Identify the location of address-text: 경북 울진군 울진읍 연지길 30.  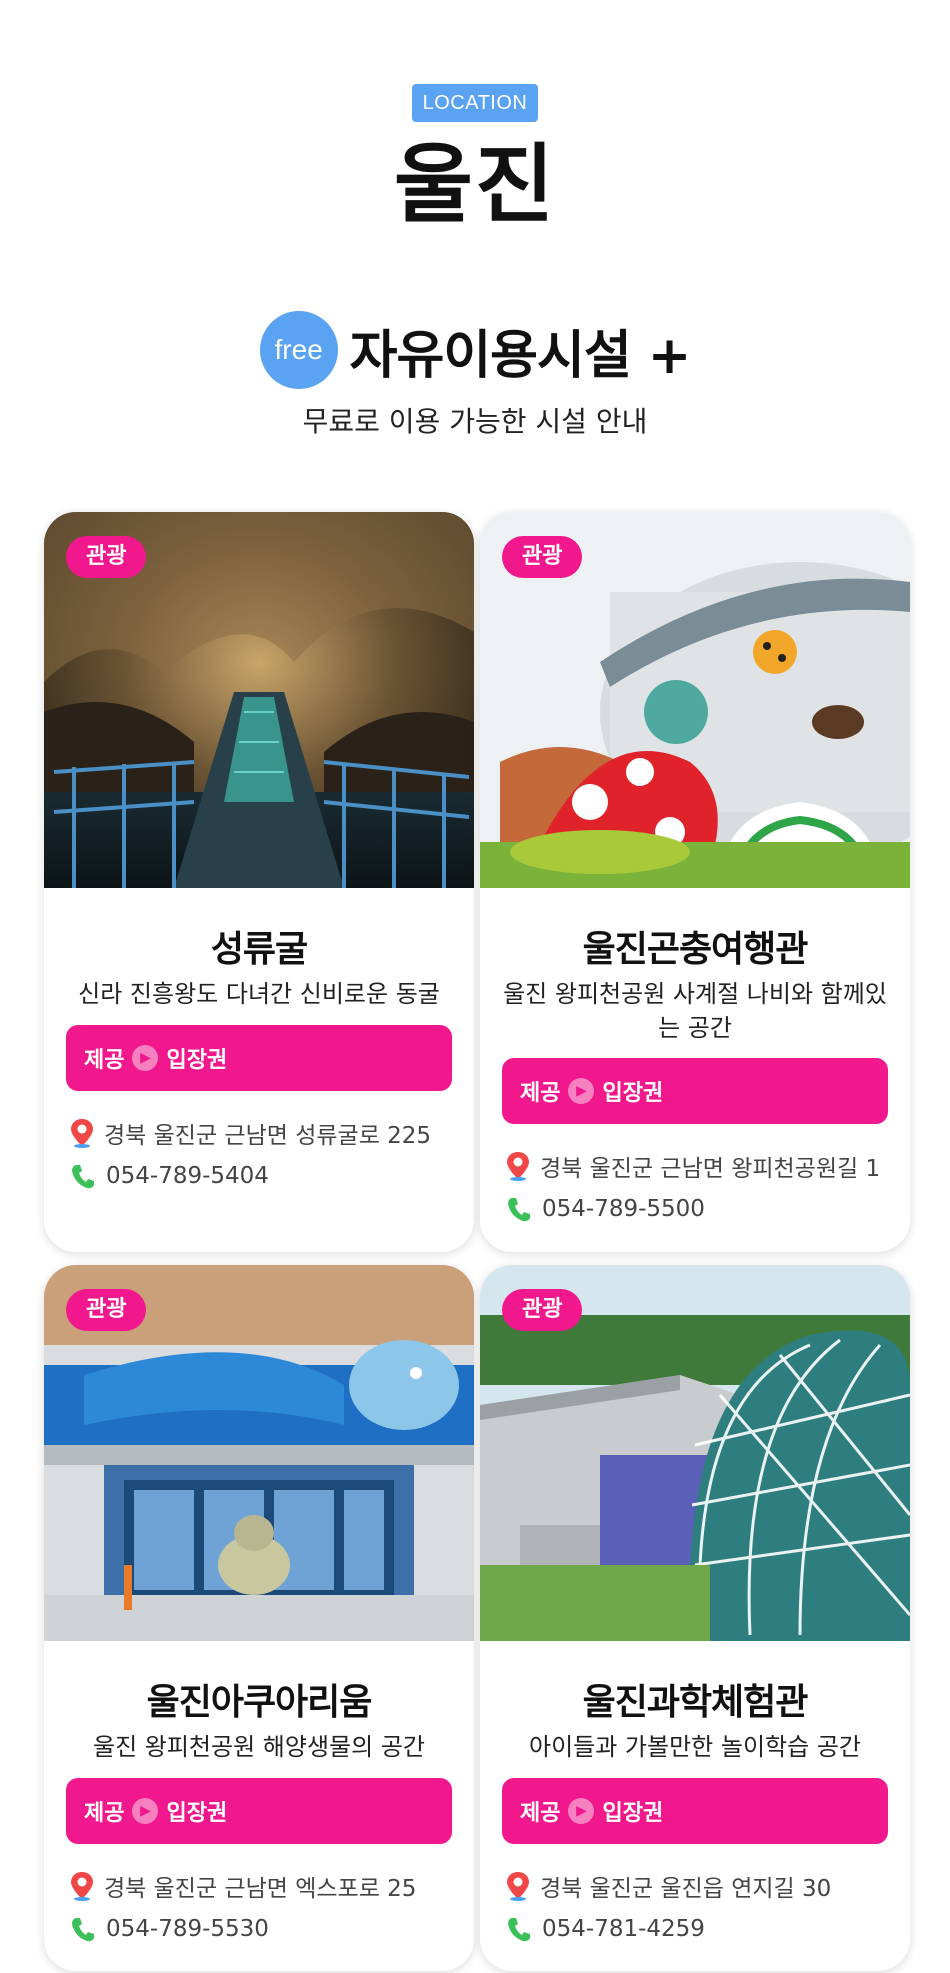
(686, 1889).